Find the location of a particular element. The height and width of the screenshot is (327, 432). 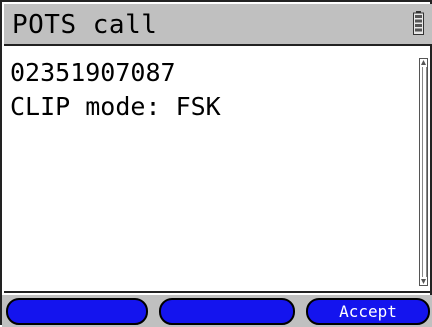

vertical-scrollbar is located at coordinates (423, 172).